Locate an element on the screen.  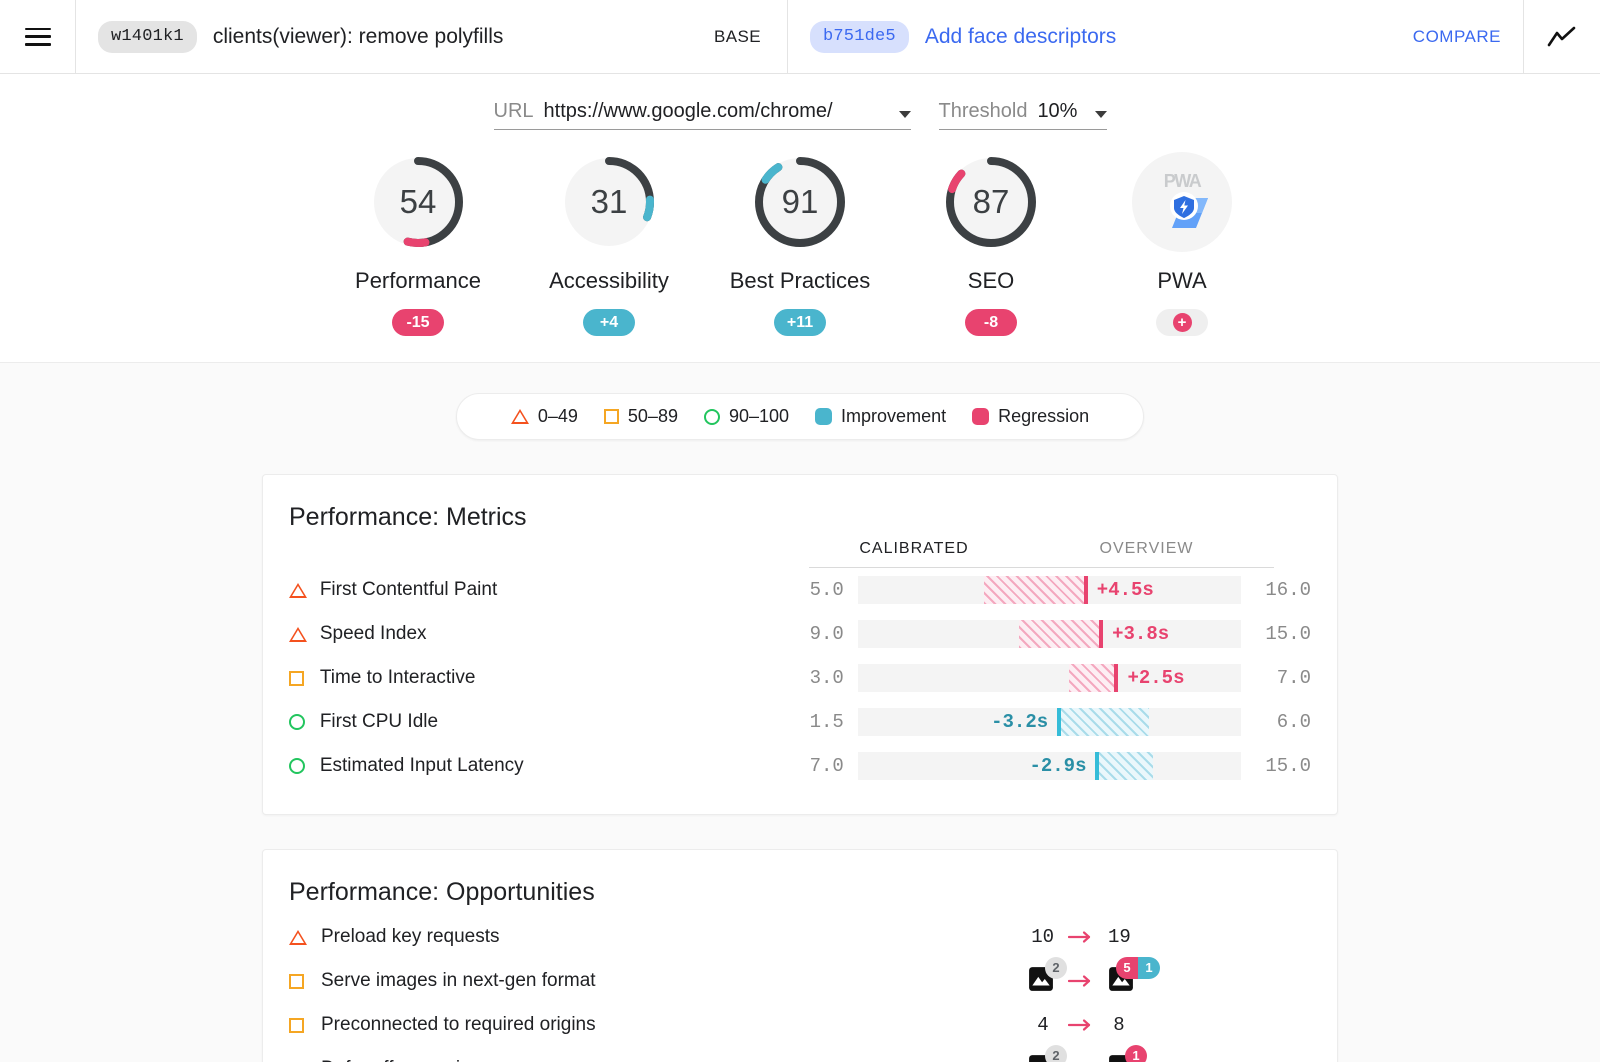
compare-commit-cell: b751de5 Add face descriptors COMPARE is located at coordinates (1156, 36).